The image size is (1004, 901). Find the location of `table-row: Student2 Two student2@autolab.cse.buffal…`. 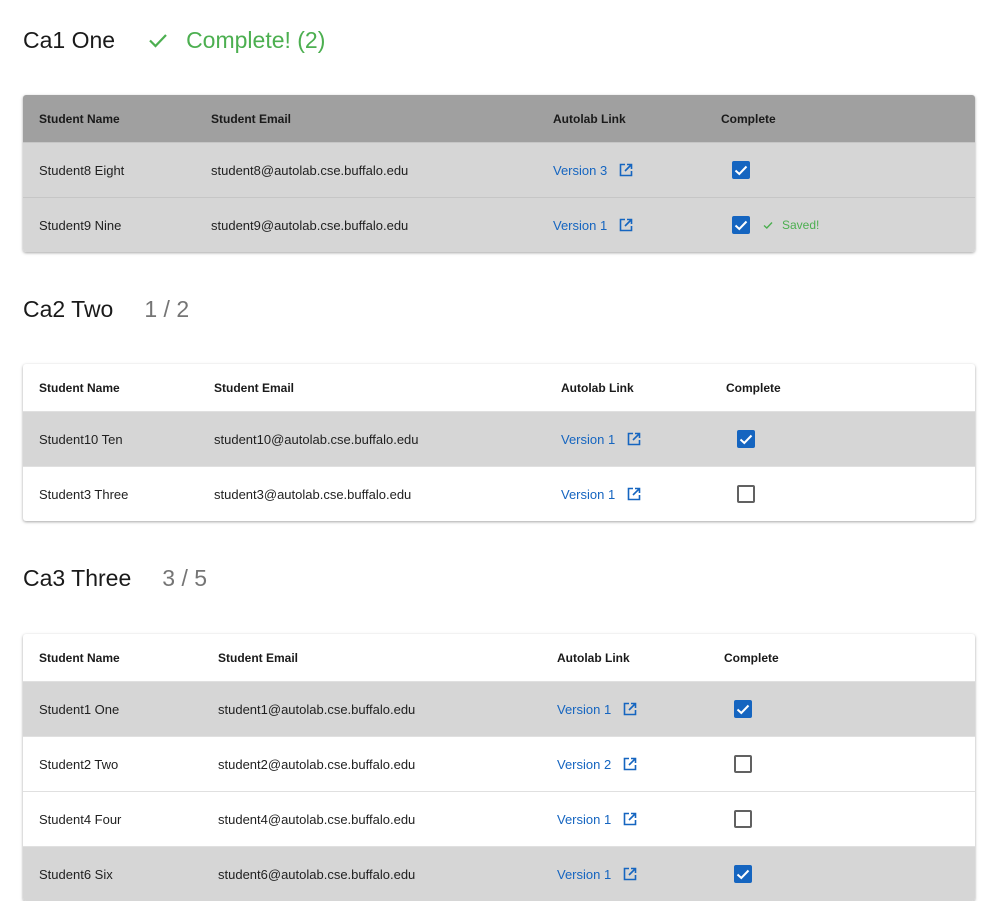

table-row: Student2 Two student2@autolab.cse.buffal… is located at coordinates (499, 763).